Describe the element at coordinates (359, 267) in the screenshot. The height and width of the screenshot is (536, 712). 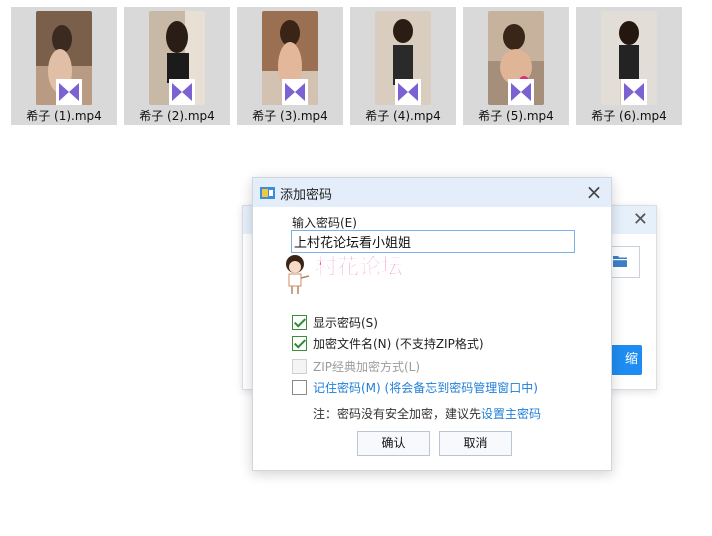
I see `watermark-text: 村花论坛` at that location.